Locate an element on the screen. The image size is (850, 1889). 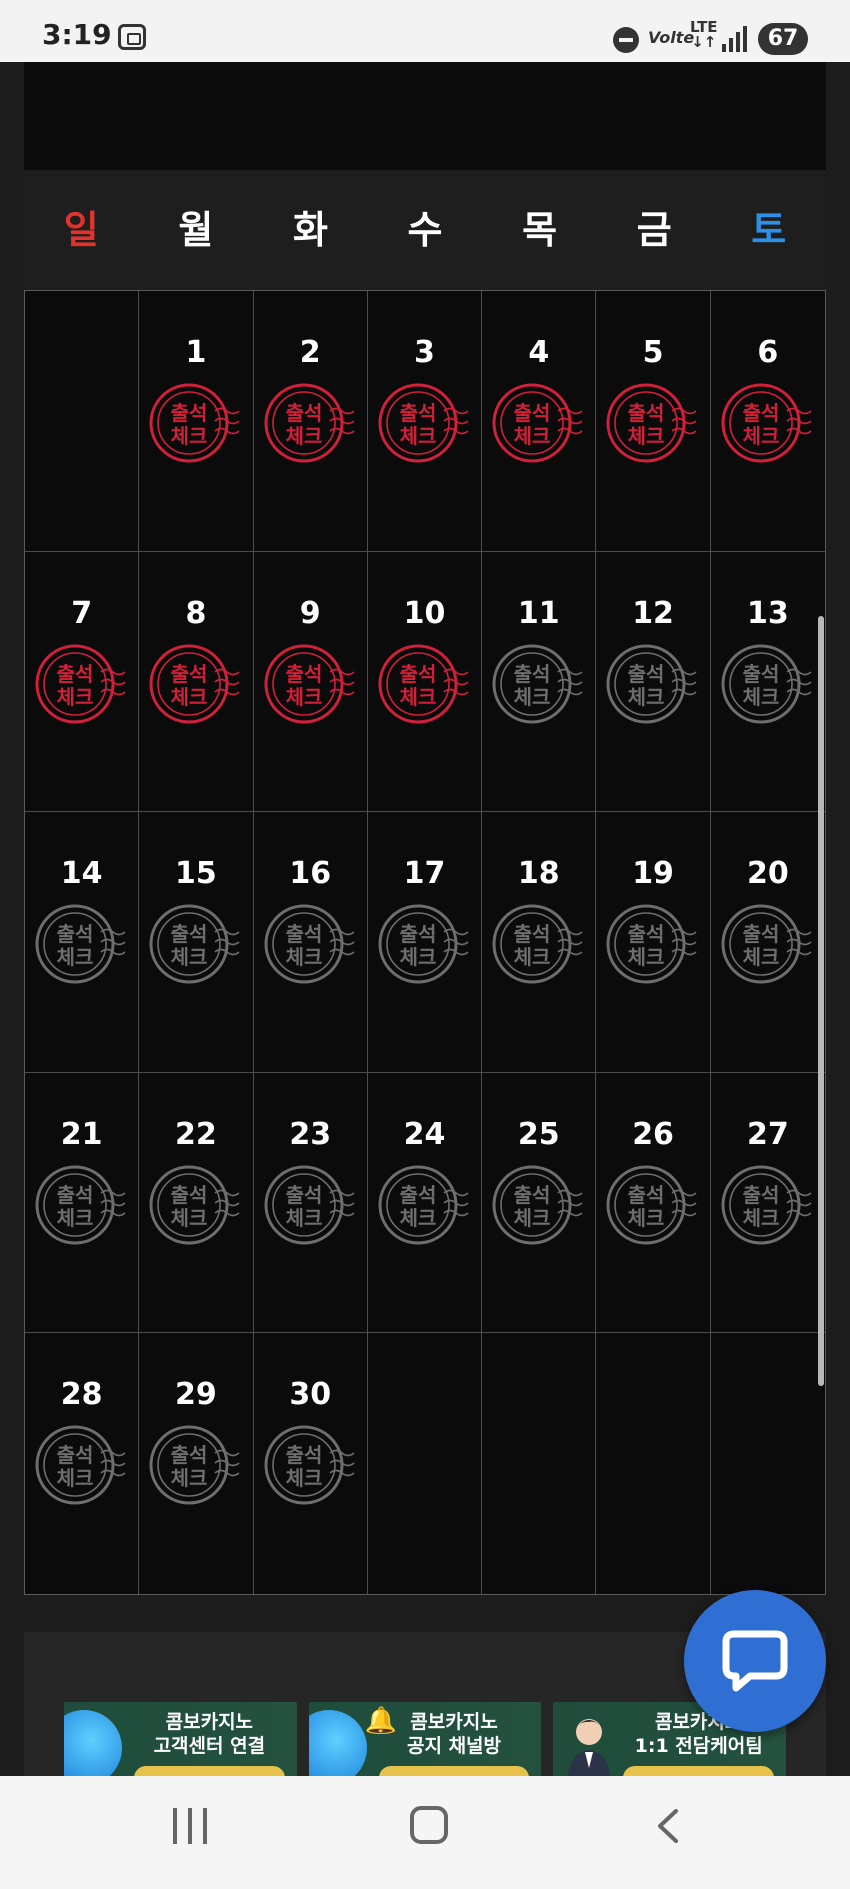
customer-center-banner: 콤보카지노 고객센터 연결 is located at coordinates (180, 1739).